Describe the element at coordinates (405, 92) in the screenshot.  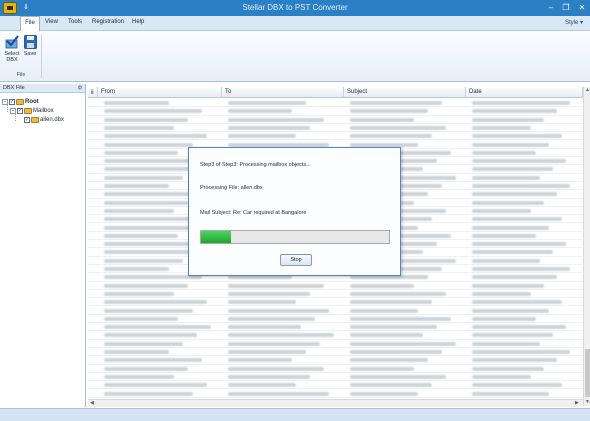
I see `column-subject: Subject` at that location.